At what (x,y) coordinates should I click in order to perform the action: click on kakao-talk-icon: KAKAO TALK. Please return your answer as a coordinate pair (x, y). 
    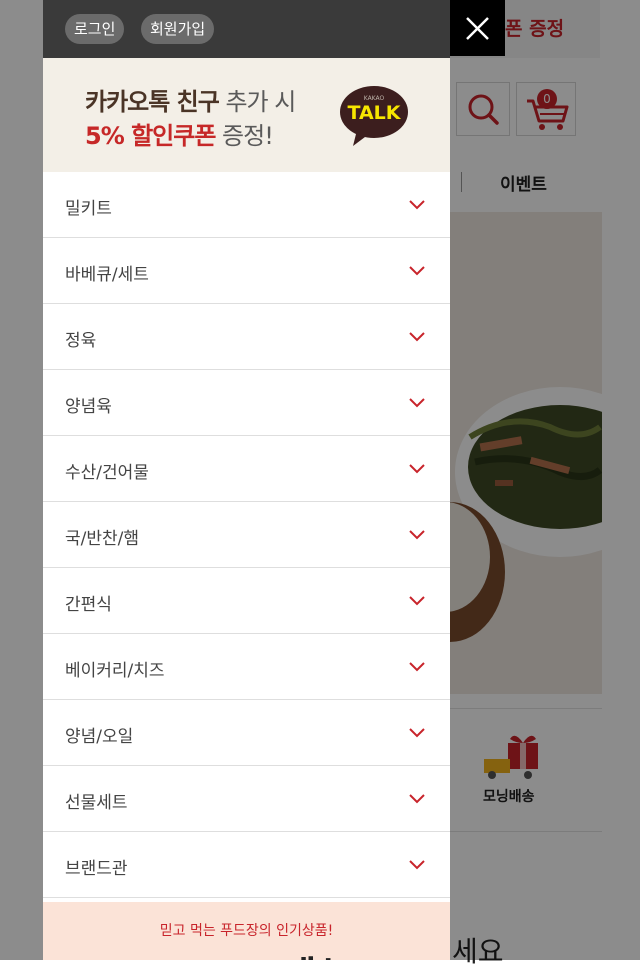
    Looking at the image, I should click on (374, 116).